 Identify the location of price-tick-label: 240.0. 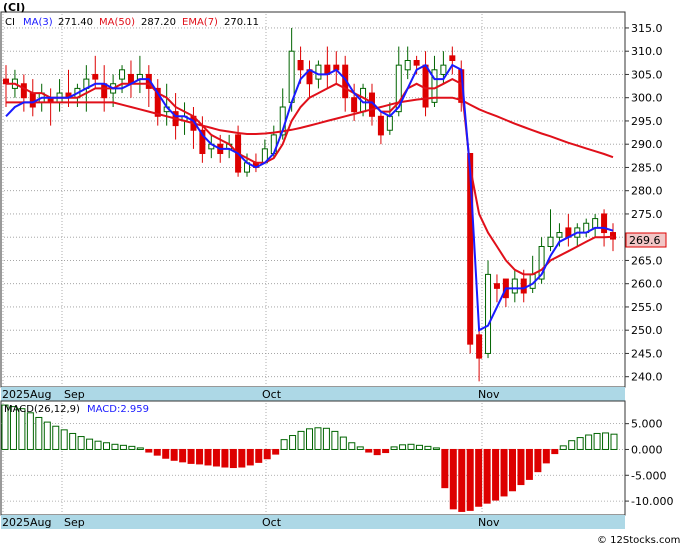
(647, 377).